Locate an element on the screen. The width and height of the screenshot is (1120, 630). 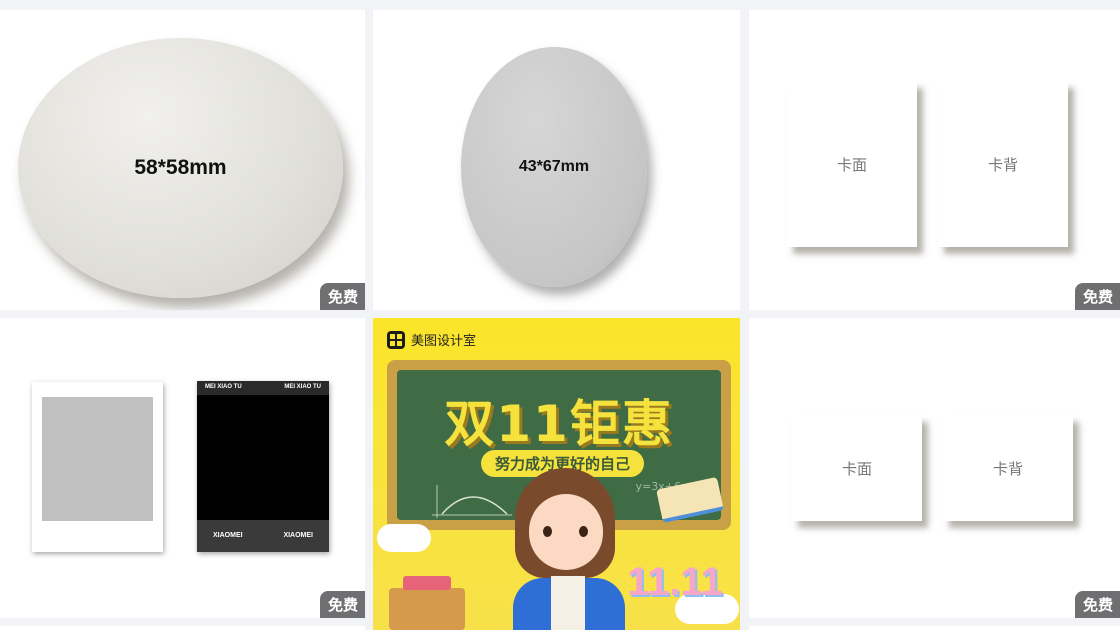
polaroid-frame is located at coordinates (97, 467).